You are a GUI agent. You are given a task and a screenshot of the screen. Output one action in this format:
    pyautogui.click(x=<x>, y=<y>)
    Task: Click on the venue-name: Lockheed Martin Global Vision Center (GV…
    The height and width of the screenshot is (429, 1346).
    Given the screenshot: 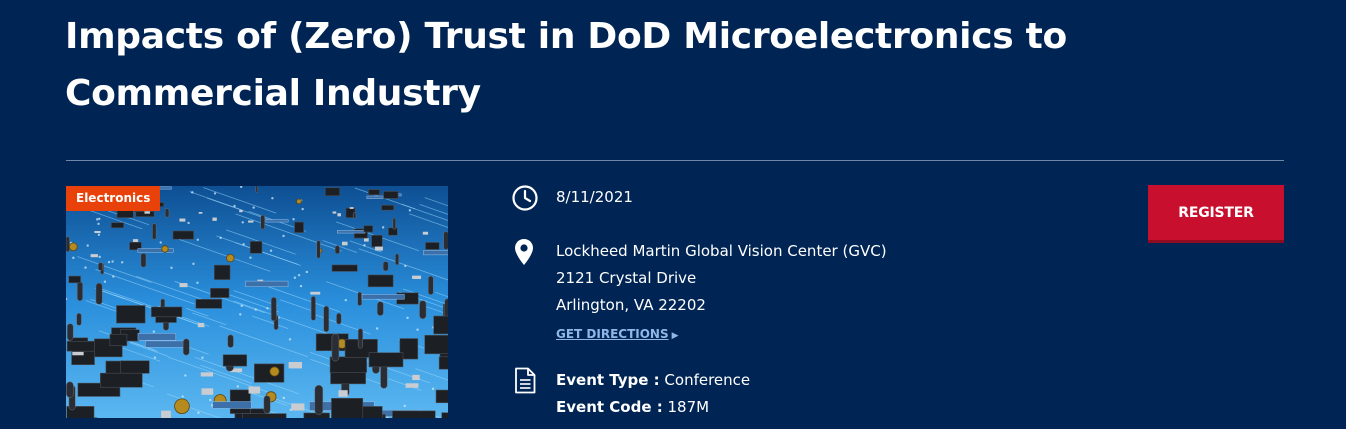 What is the action you would take?
    pyautogui.click(x=721, y=251)
    